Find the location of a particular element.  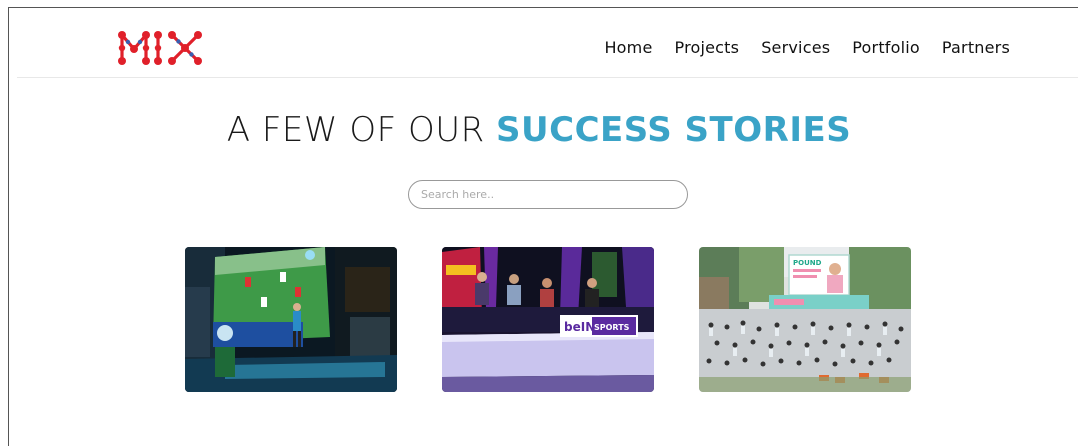

svg-text: POUND is located at coordinates (807, 263).